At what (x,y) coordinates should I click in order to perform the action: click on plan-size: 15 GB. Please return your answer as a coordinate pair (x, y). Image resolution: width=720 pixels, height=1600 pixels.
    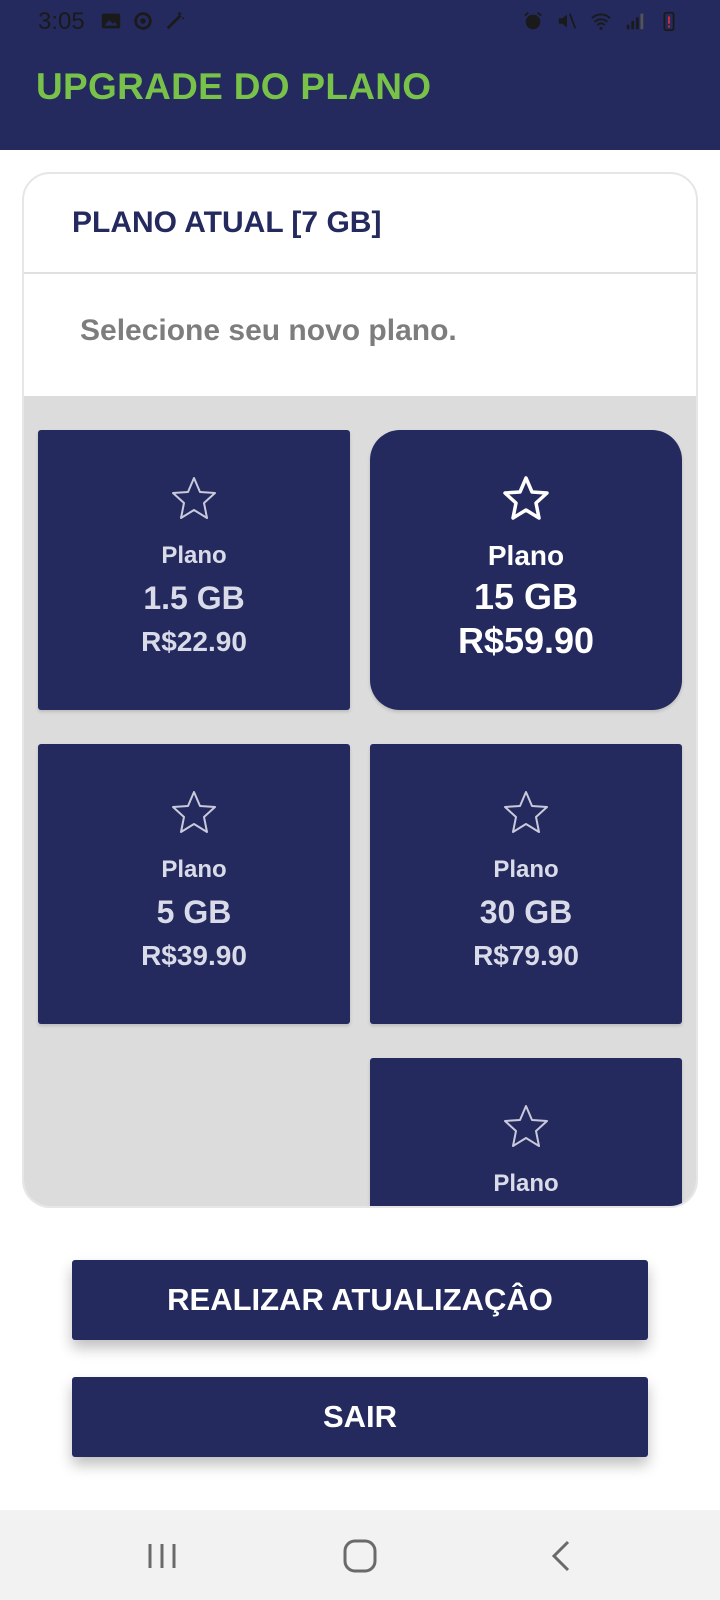
    Looking at the image, I should click on (526, 596).